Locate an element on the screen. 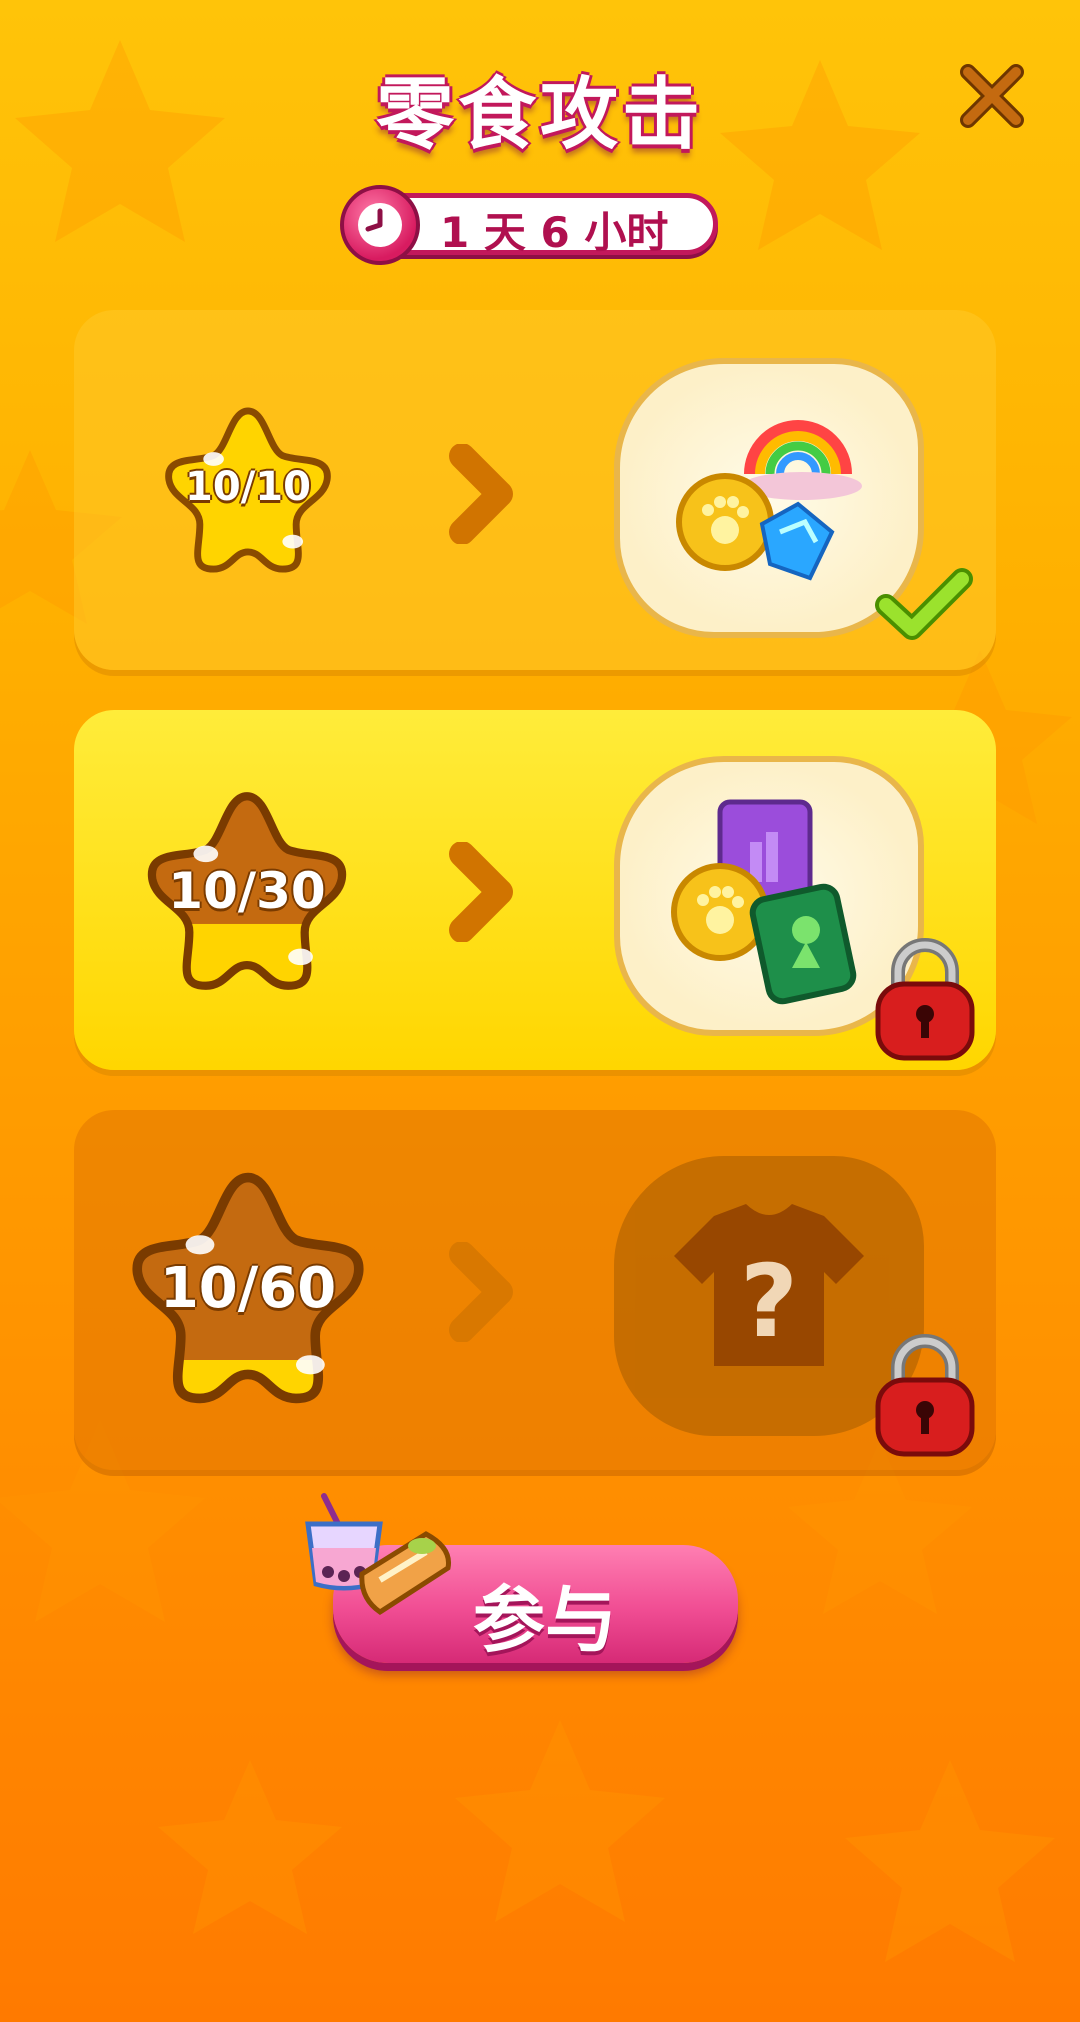 The width and height of the screenshot is (1080, 2022). page-title: 零食攻击 is located at coordinates (539, 115).